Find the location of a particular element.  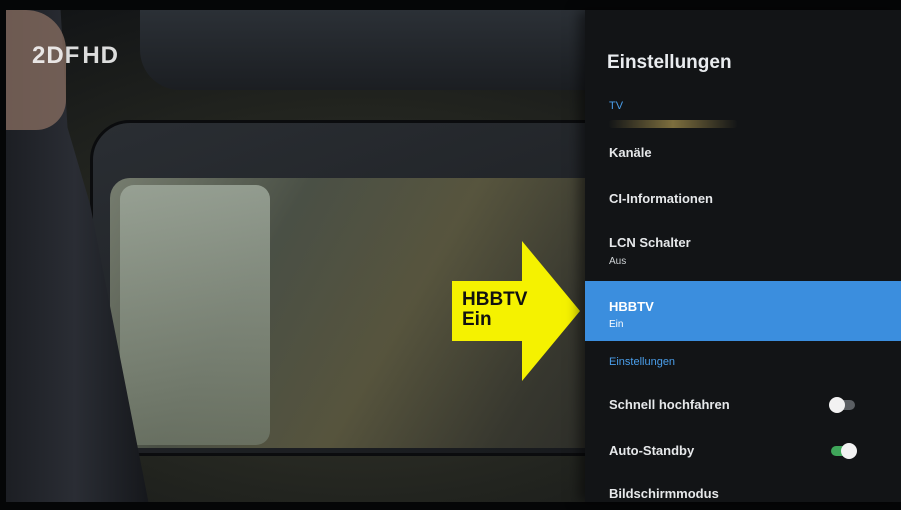

menu-item-label: Bildschirmmodus is located at coordinates (664, 493).